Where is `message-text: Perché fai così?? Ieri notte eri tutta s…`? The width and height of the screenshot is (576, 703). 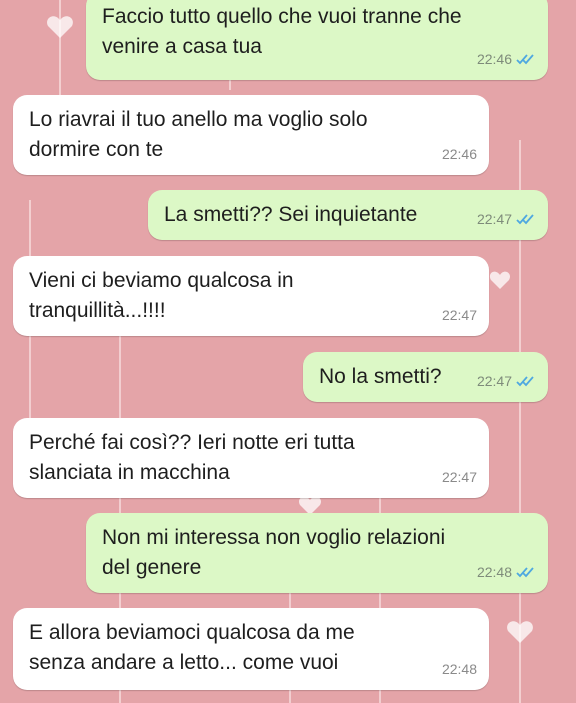
message-text: Perché fai così?? Ieri notte eri tutta s… is located at coordinates (192, 457).